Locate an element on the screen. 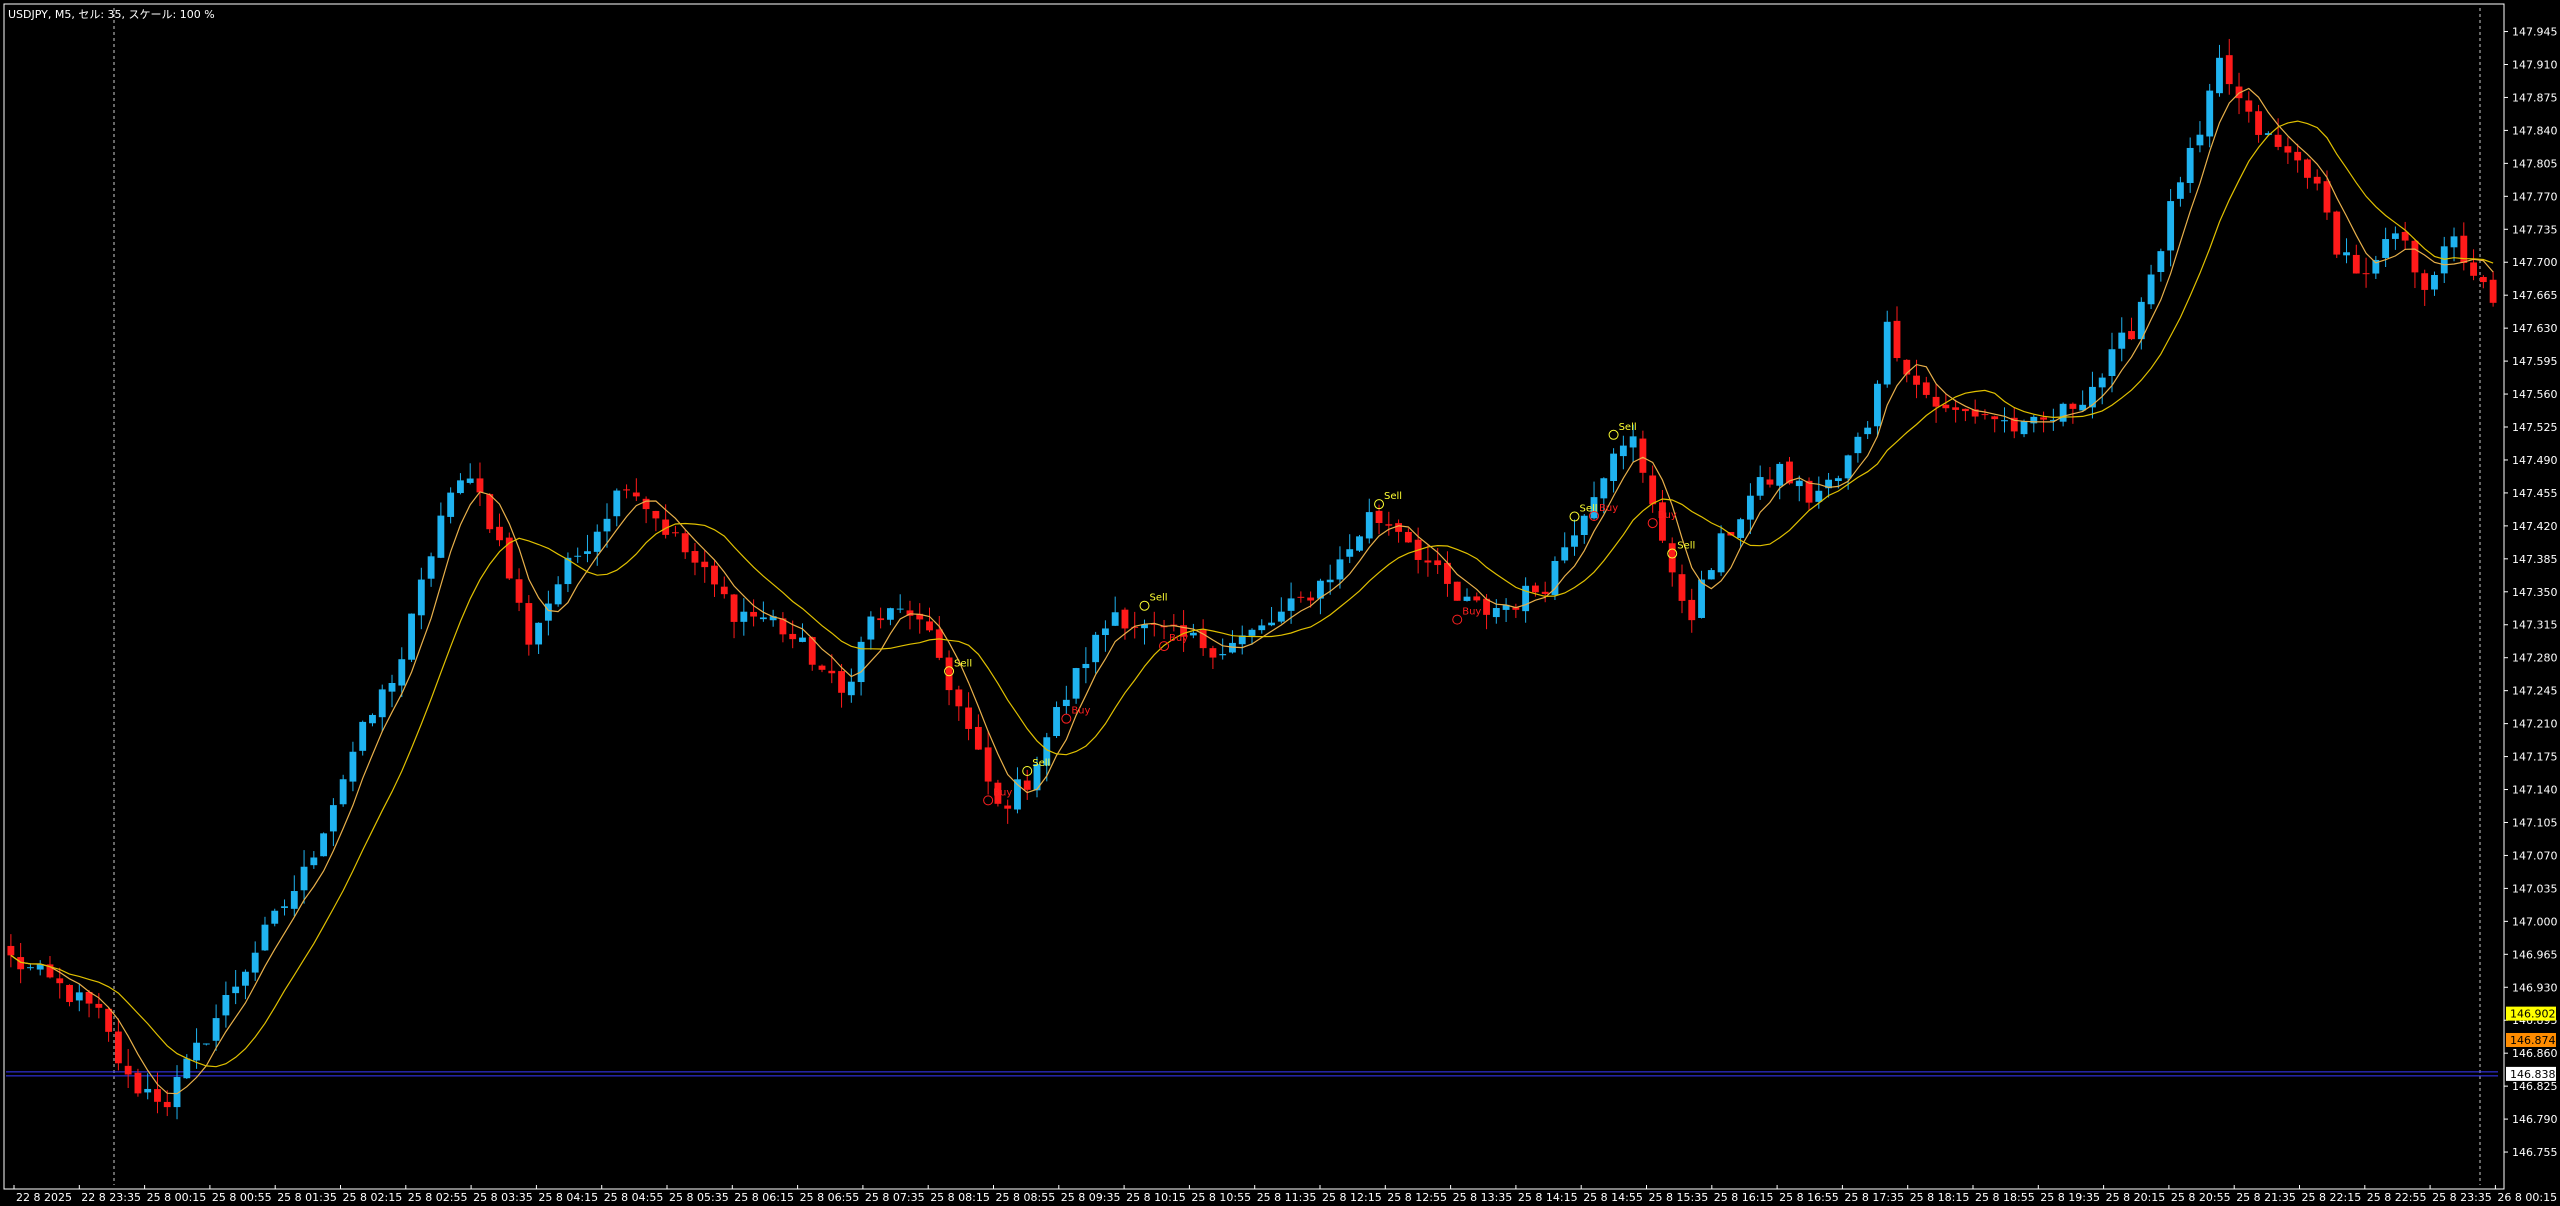 The image size is (2560, 1206). x-tick-label: 25 8 13:35 is located at coordinates (1483, 1197).